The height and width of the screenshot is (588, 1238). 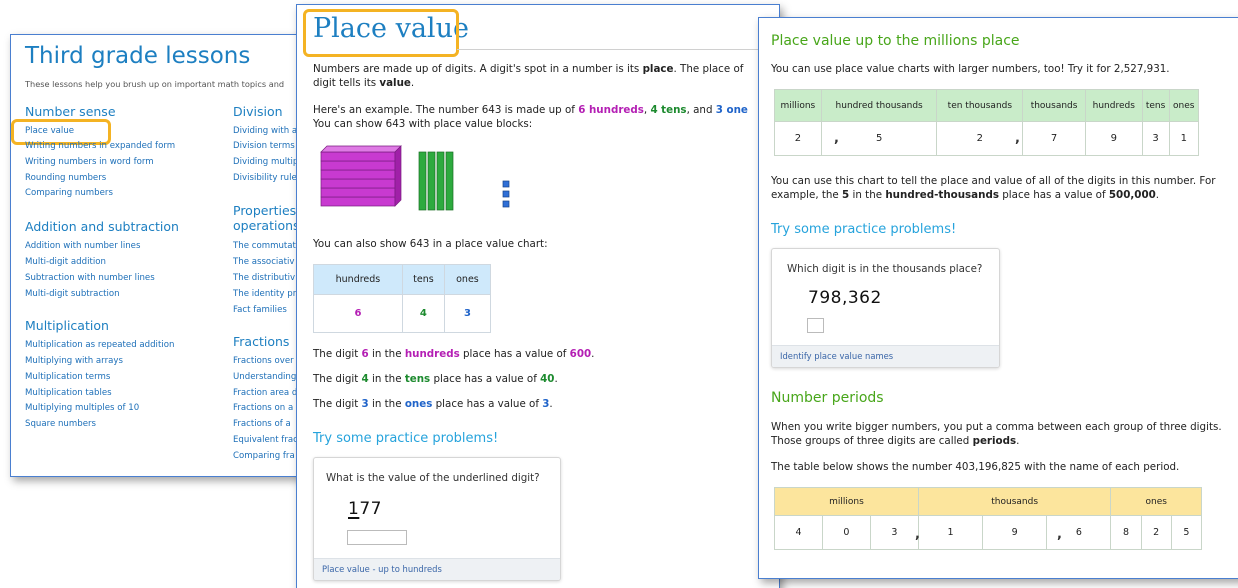 What do you see at coordinates (100, 146) in the screenshot?
I see `link-expanded-form: Writing numbers in expanded form` at bounding box center [100, 146].